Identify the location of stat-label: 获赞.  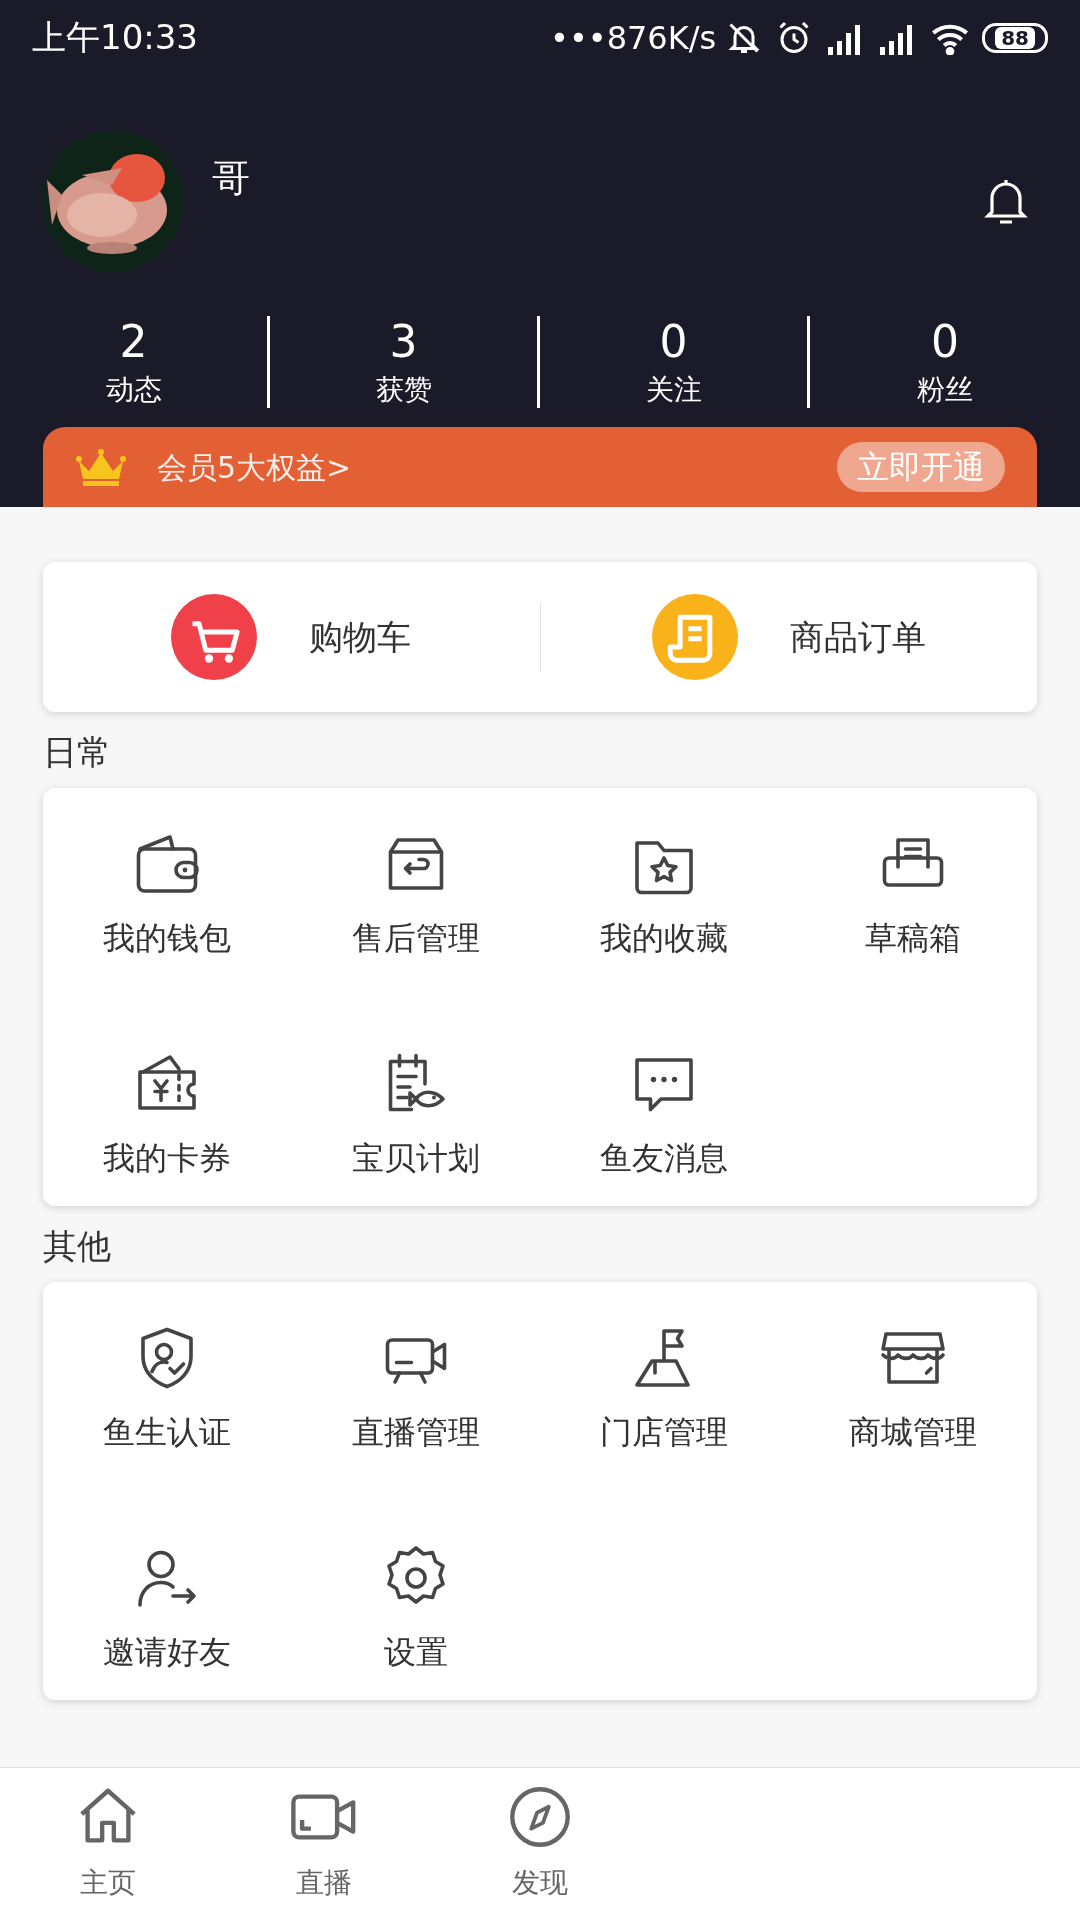
(403, 390).